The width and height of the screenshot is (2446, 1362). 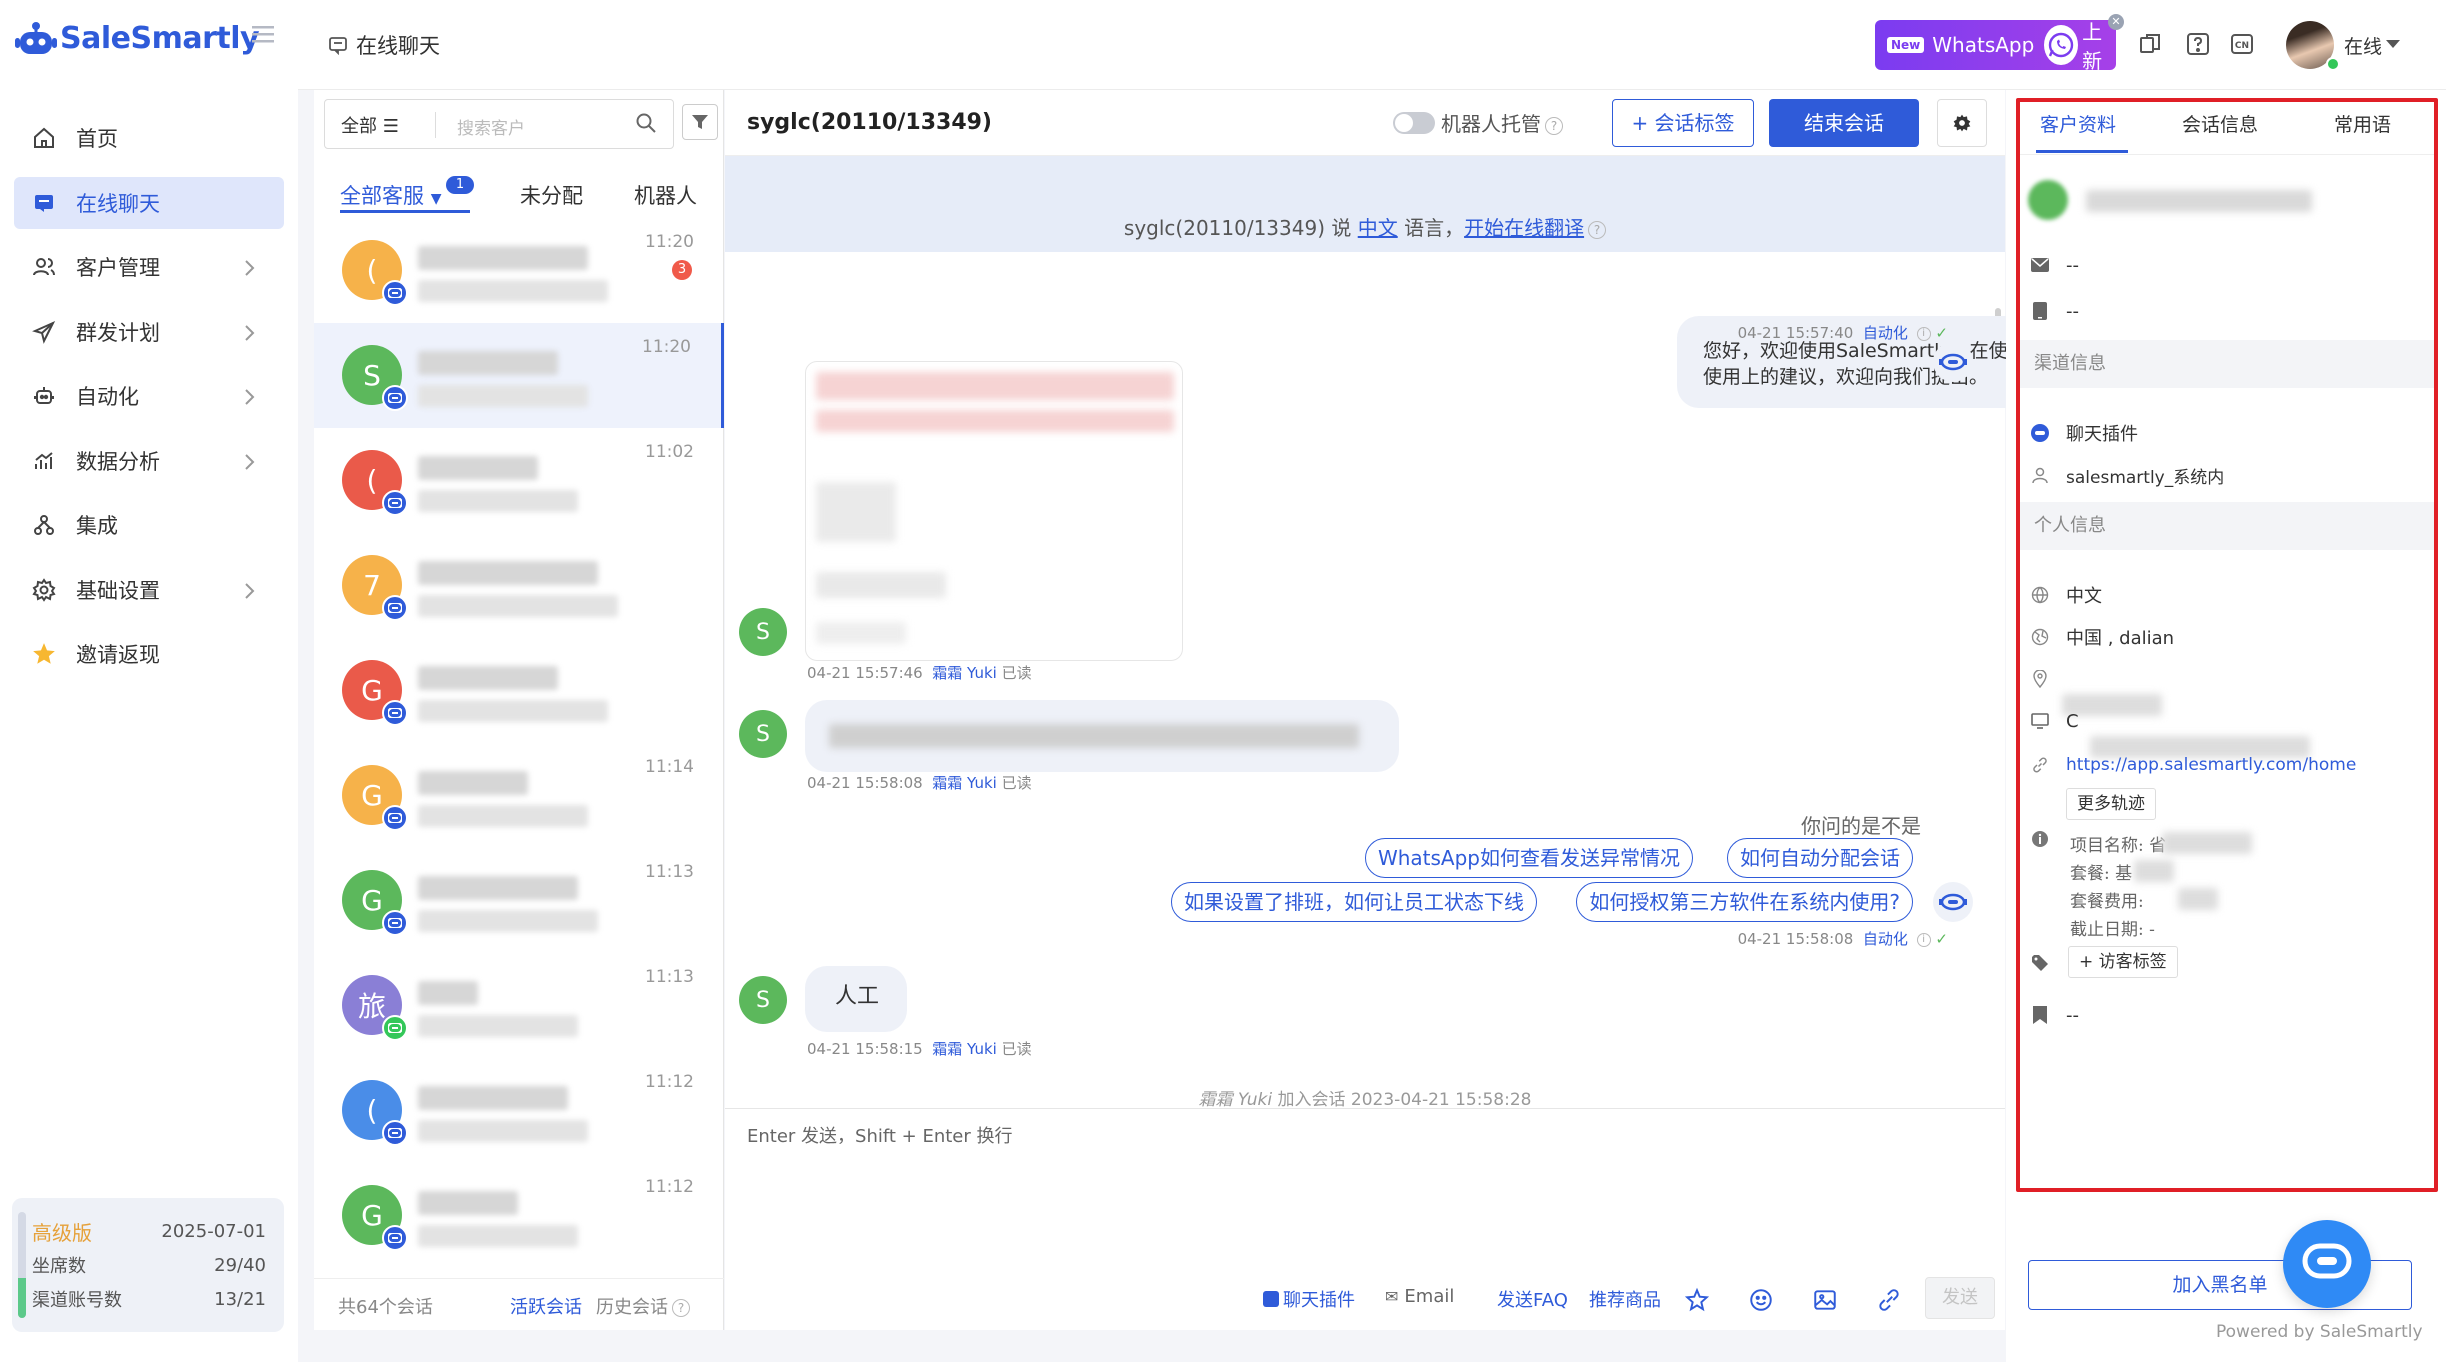 I want to click on nav-label: 客户管理, so click(x=118, y=268).